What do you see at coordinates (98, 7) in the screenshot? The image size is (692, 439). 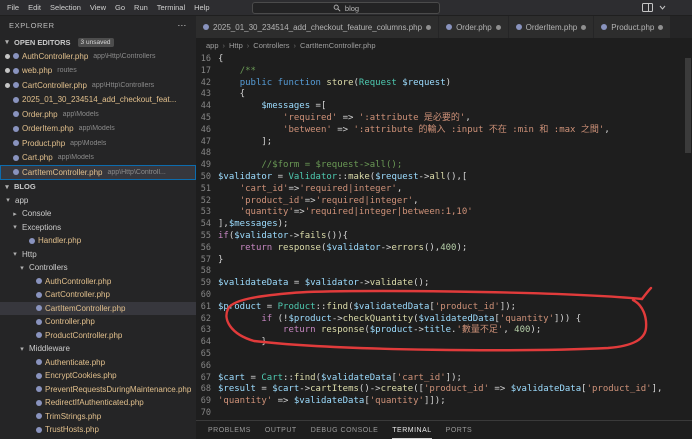 I see `menu-view: View` at bounding box center [98, 7].